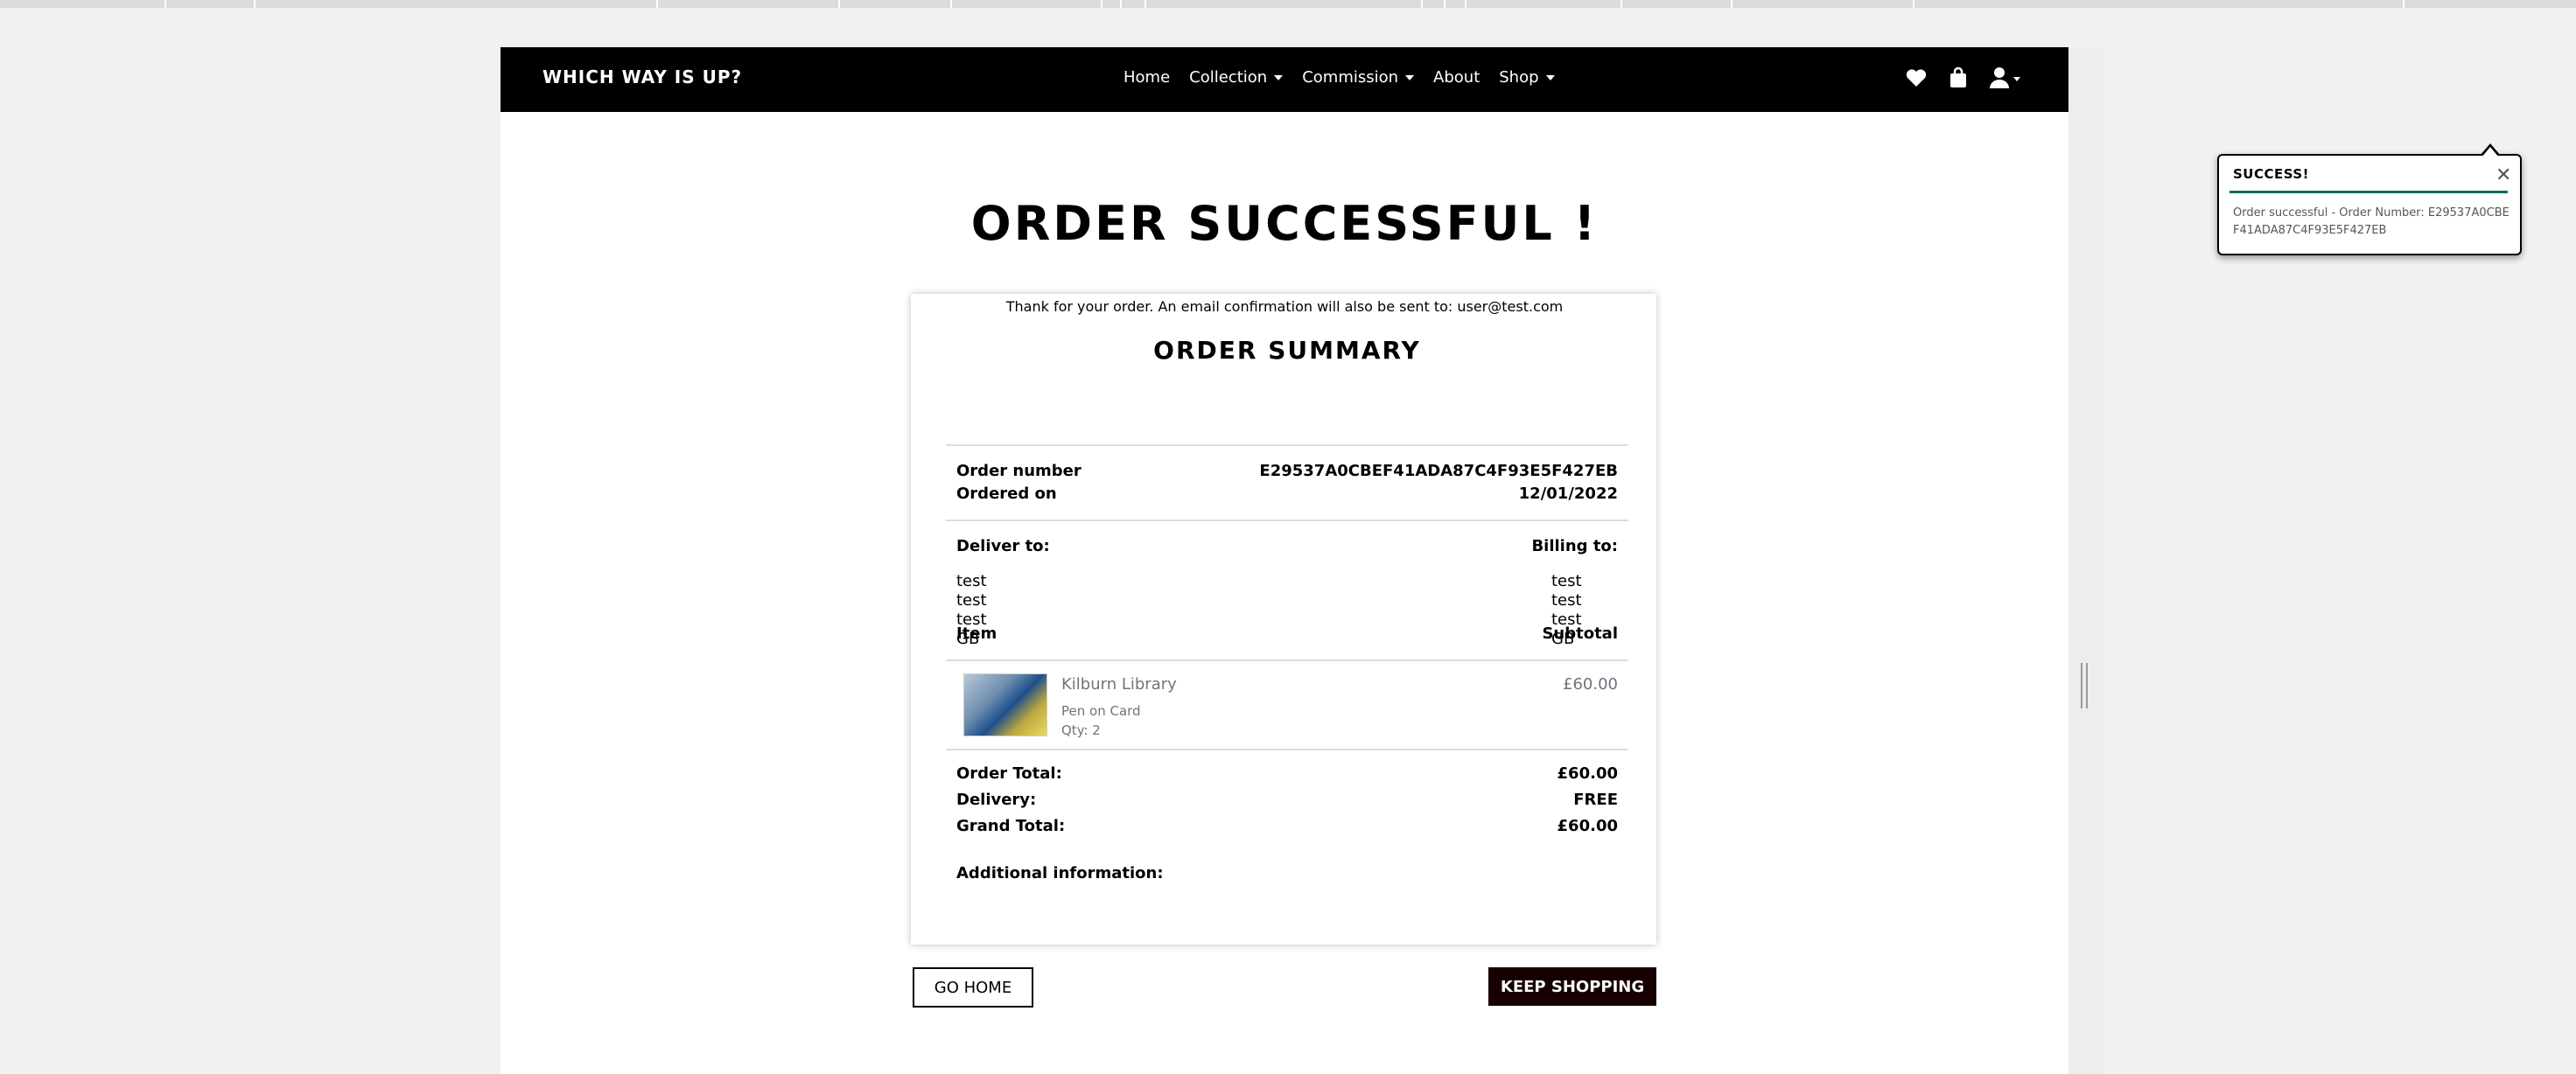 The width and height of the screenshot is (2576, 1074). What do you see at coordinates (1595, 800) in the screenshot?
I see `delivery-value: FREE` at bounding box center [1595, 800].